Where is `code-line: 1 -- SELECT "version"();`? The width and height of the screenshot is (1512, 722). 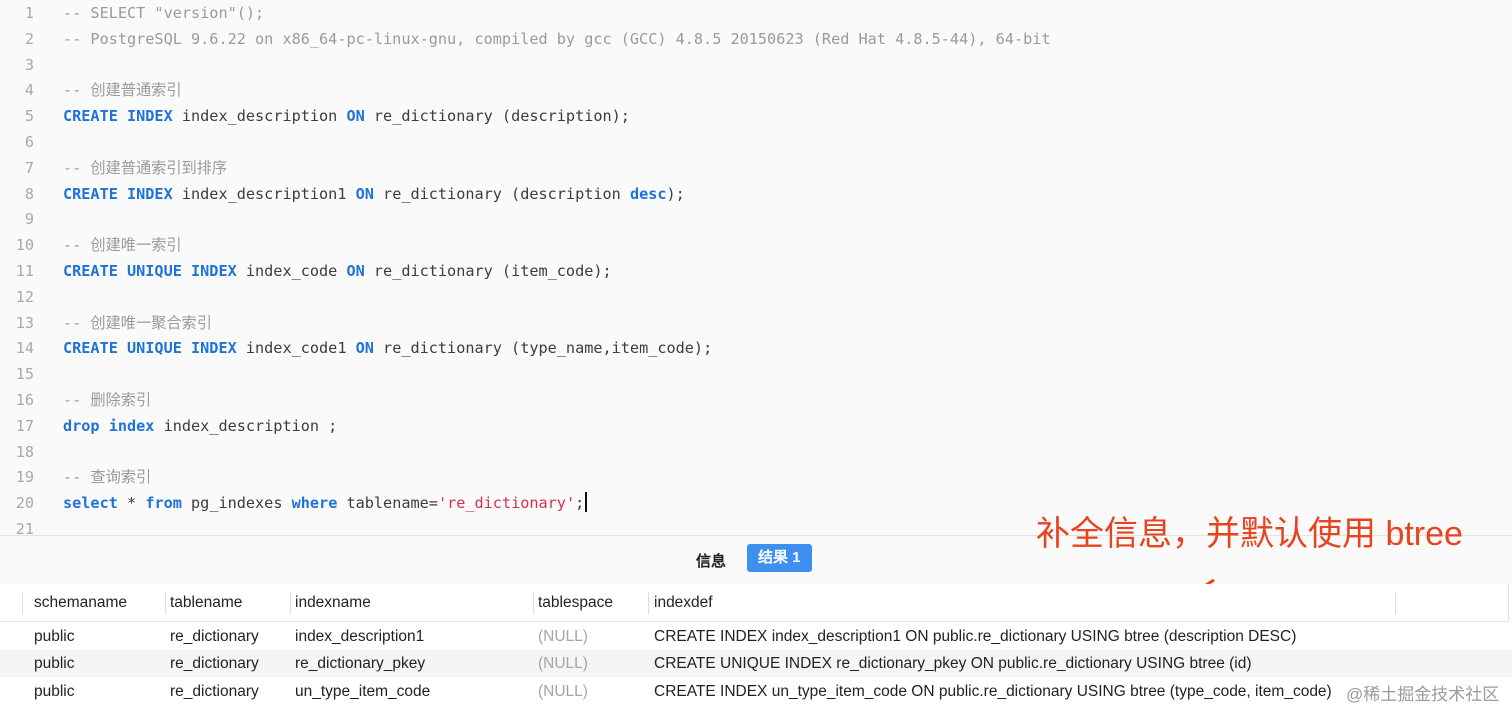
code-line: 1 -- SELECT "version"(); is located at coordinates (756, 13).